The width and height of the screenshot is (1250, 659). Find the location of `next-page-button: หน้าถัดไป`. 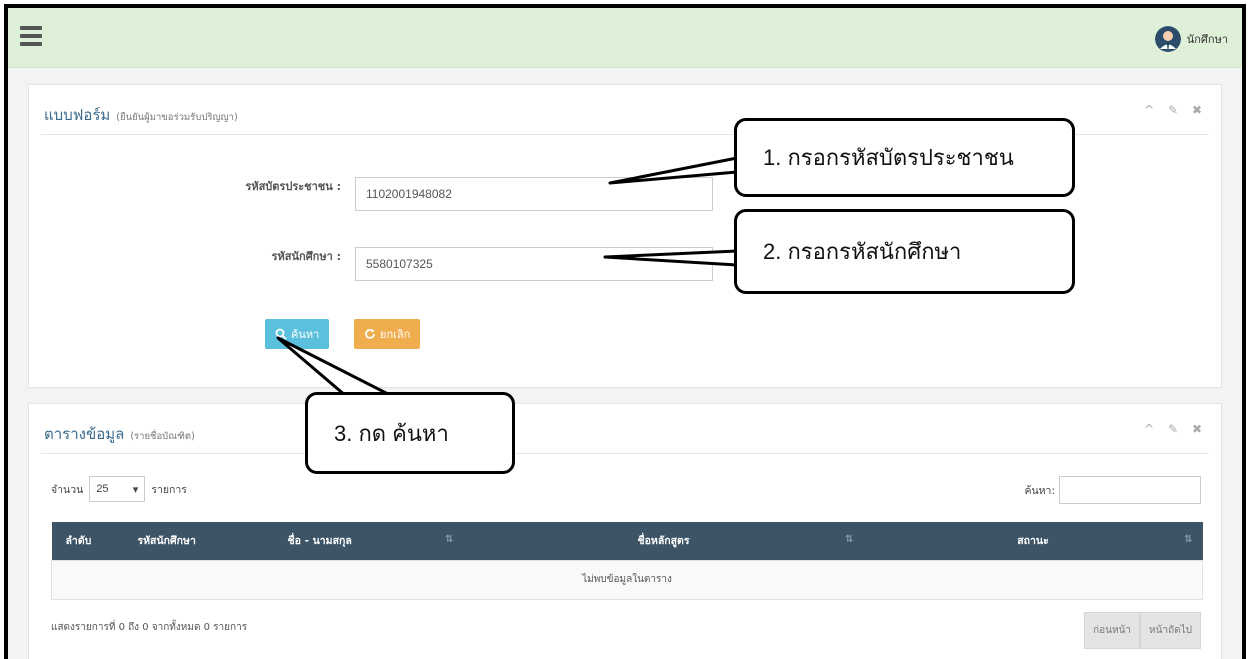

next-page-button: หน้าถัดไป is located at coordinates (1170, 630).